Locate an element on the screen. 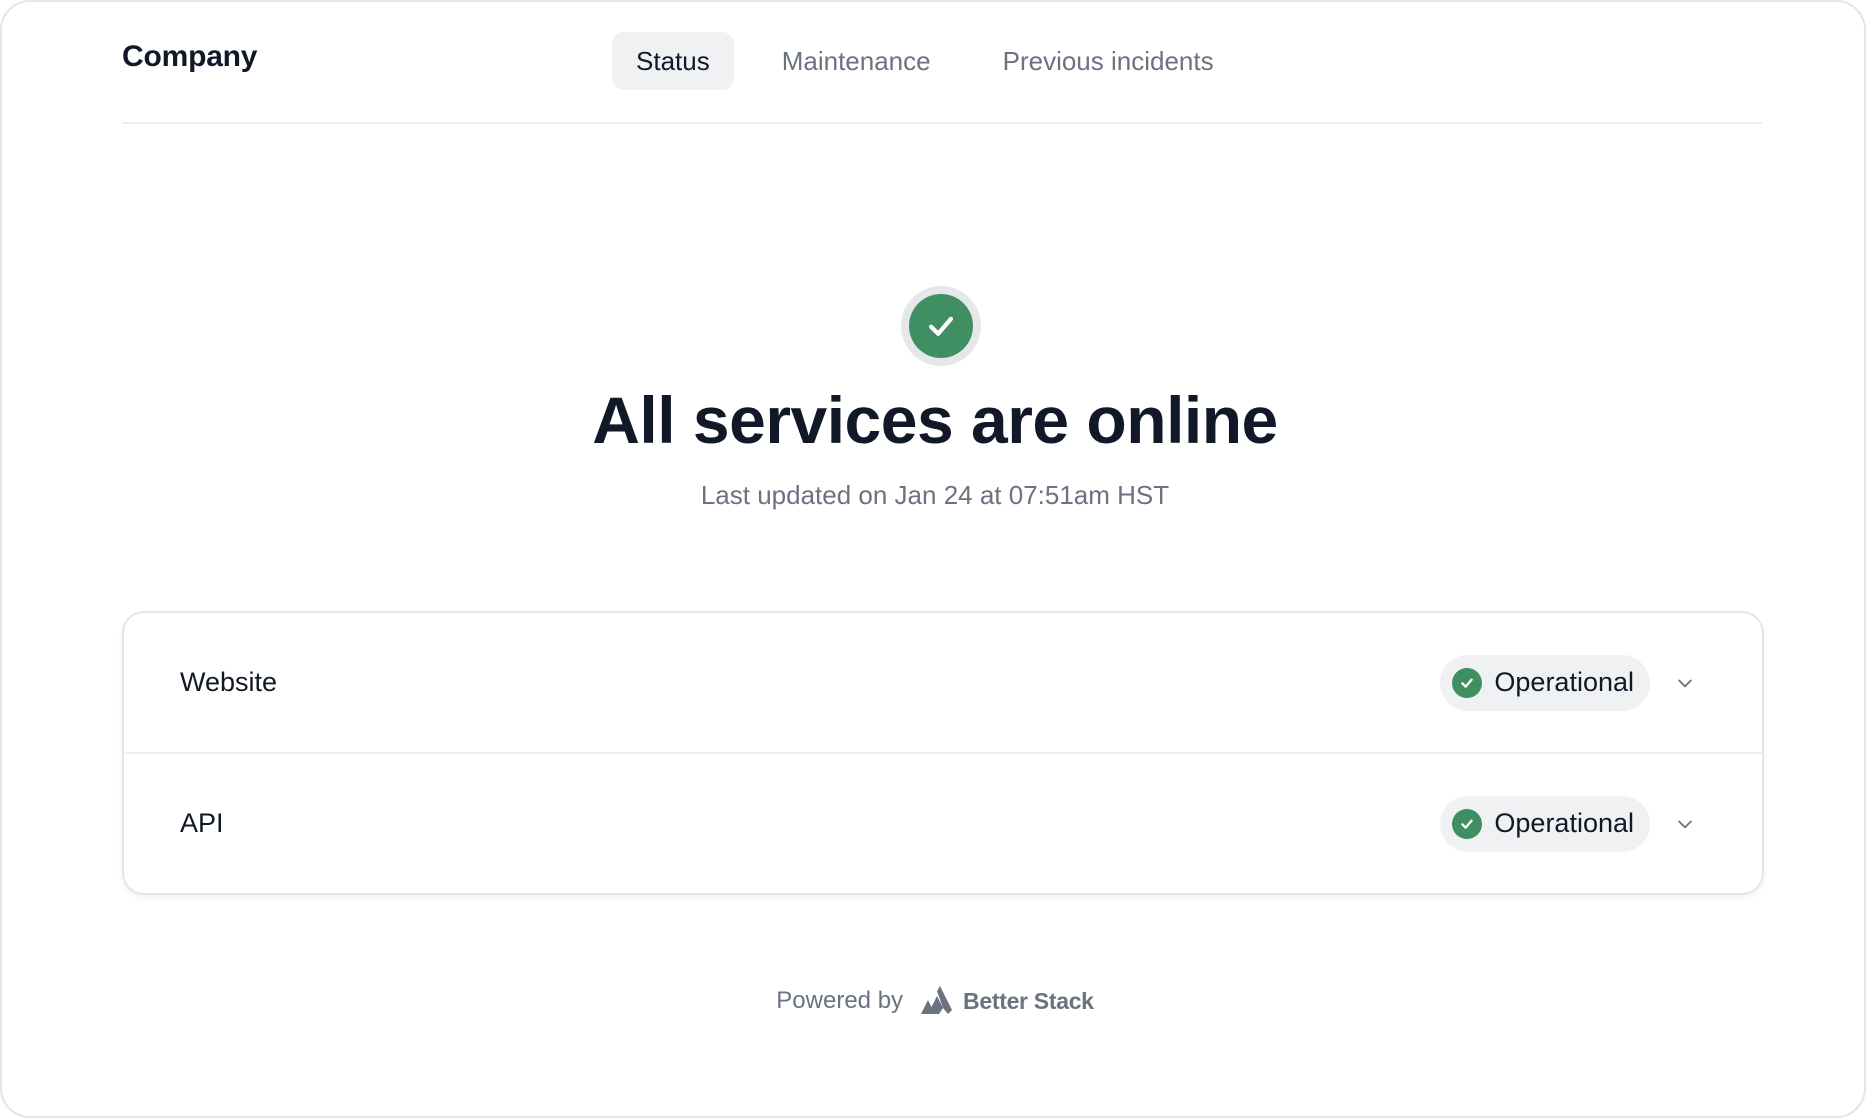 The image size is (1866, 1118). service-name: Website is located at coordinates (229, 682).